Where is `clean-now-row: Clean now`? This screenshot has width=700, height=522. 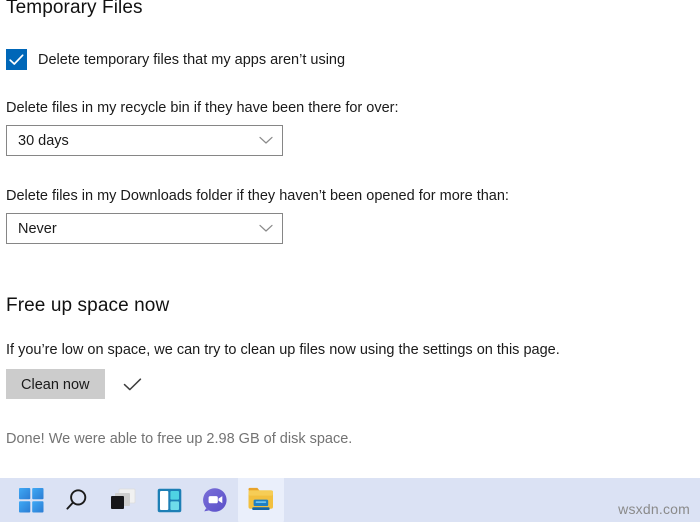
clean-now-row: Clean now is located at coordinates (74, 384).